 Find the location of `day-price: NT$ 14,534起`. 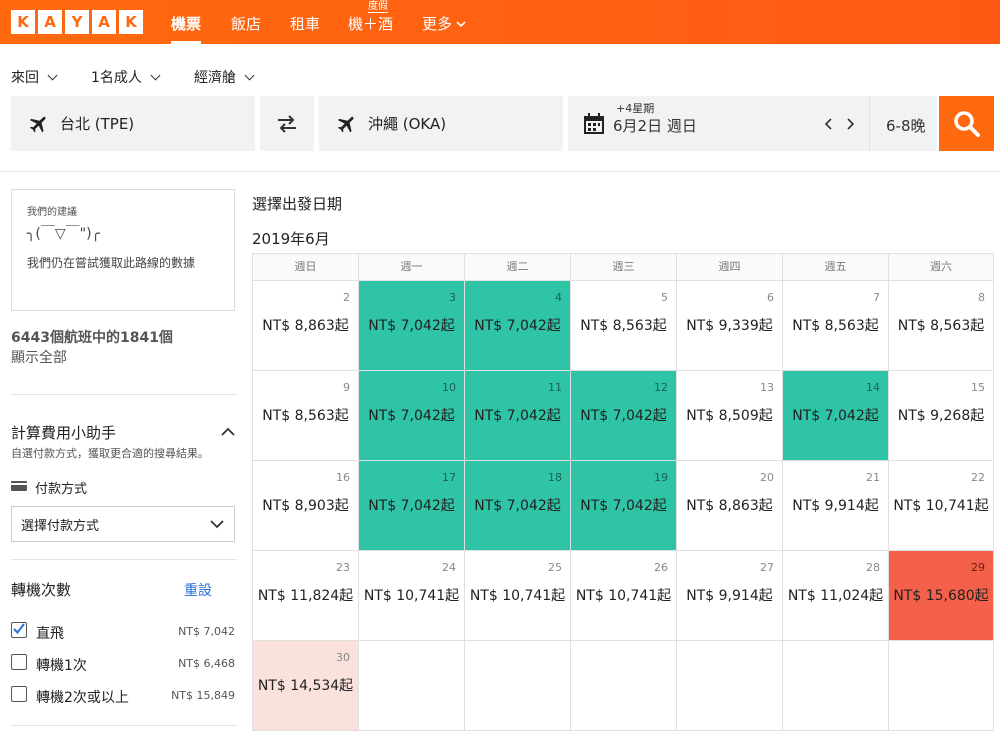

day-price: NT$ 14,534起 is located at coordinates (305, 686).